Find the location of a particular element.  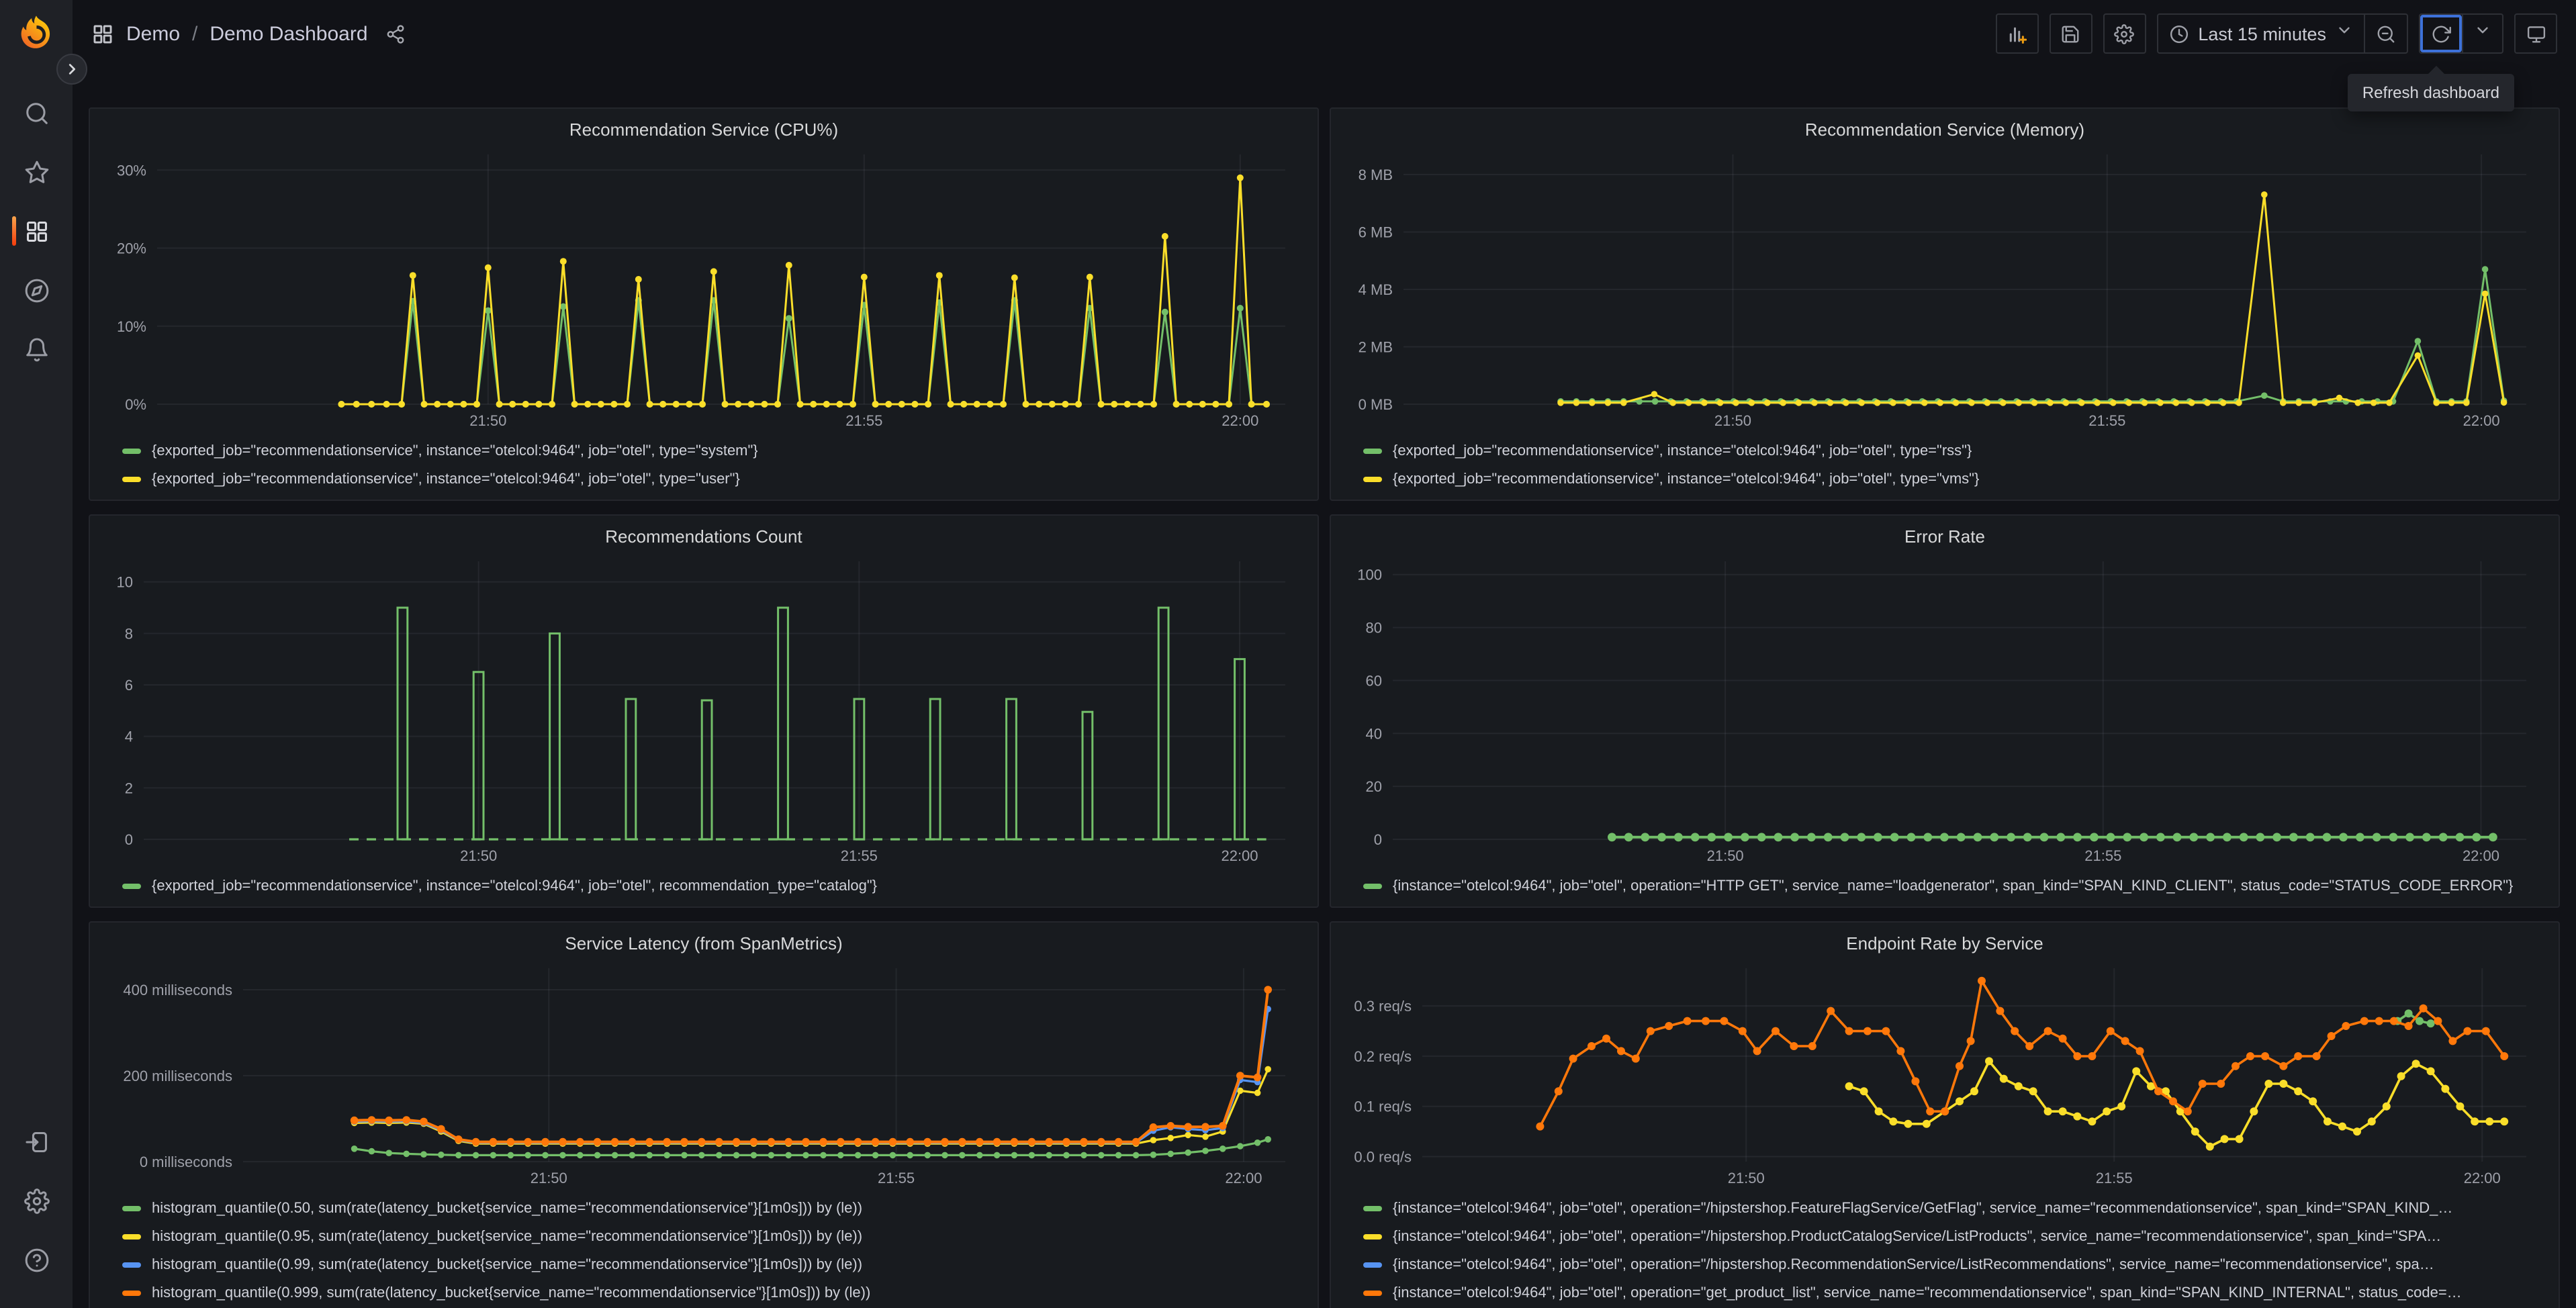

help-icon is located at coordinates (36, 1260).